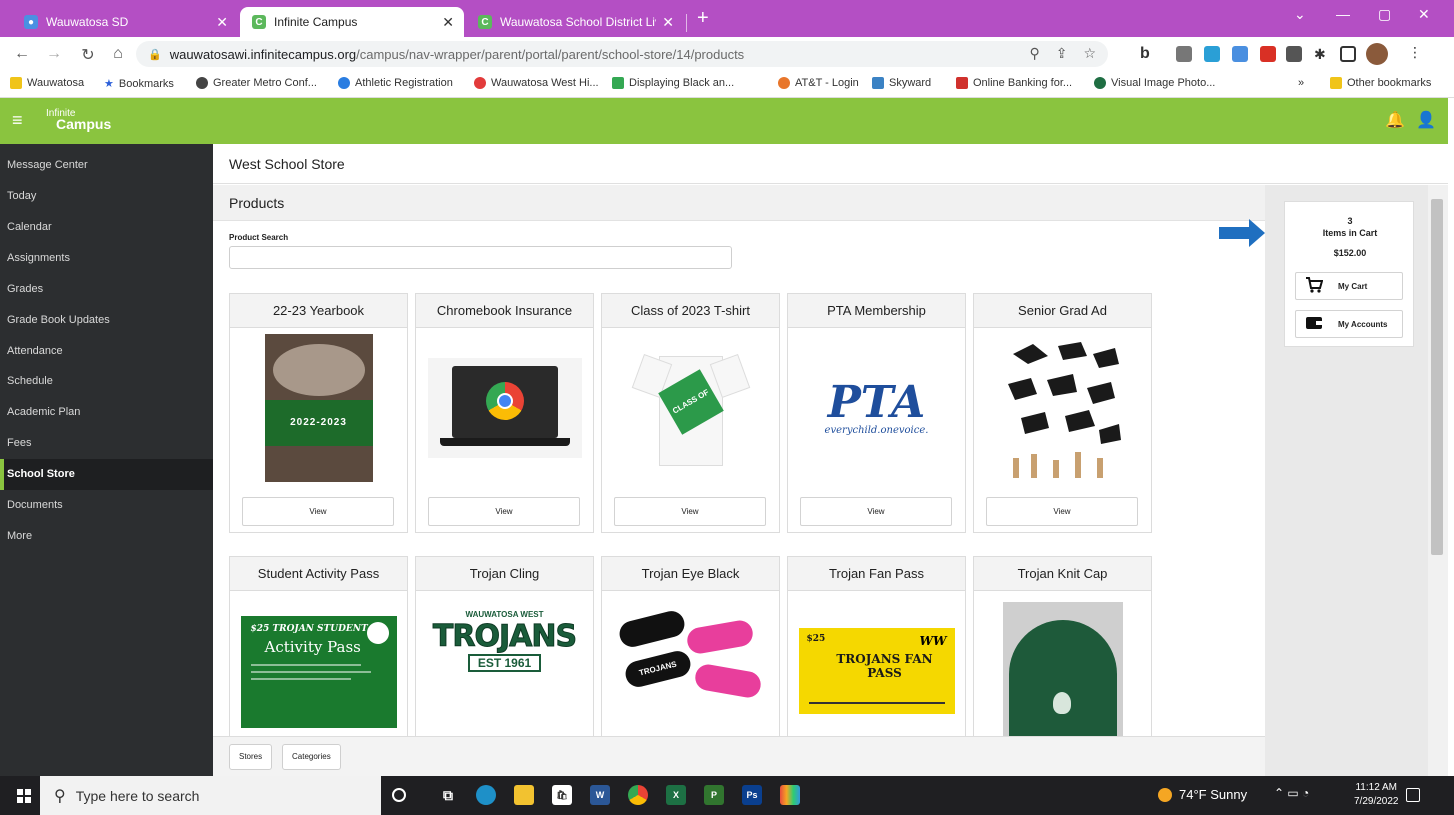 This screenshot has width=1454, height=815. I want to click on sidebar-item-assignments: Assignments, so click(106, 258).